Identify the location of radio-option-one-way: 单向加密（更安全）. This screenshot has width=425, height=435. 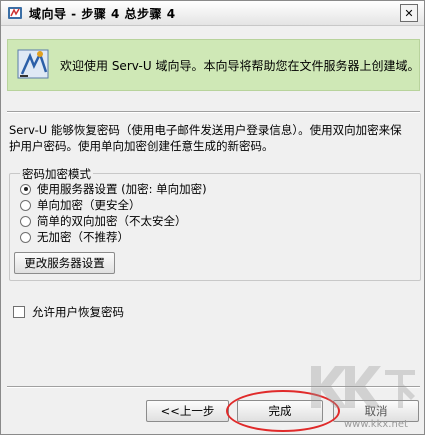
(80, 205).